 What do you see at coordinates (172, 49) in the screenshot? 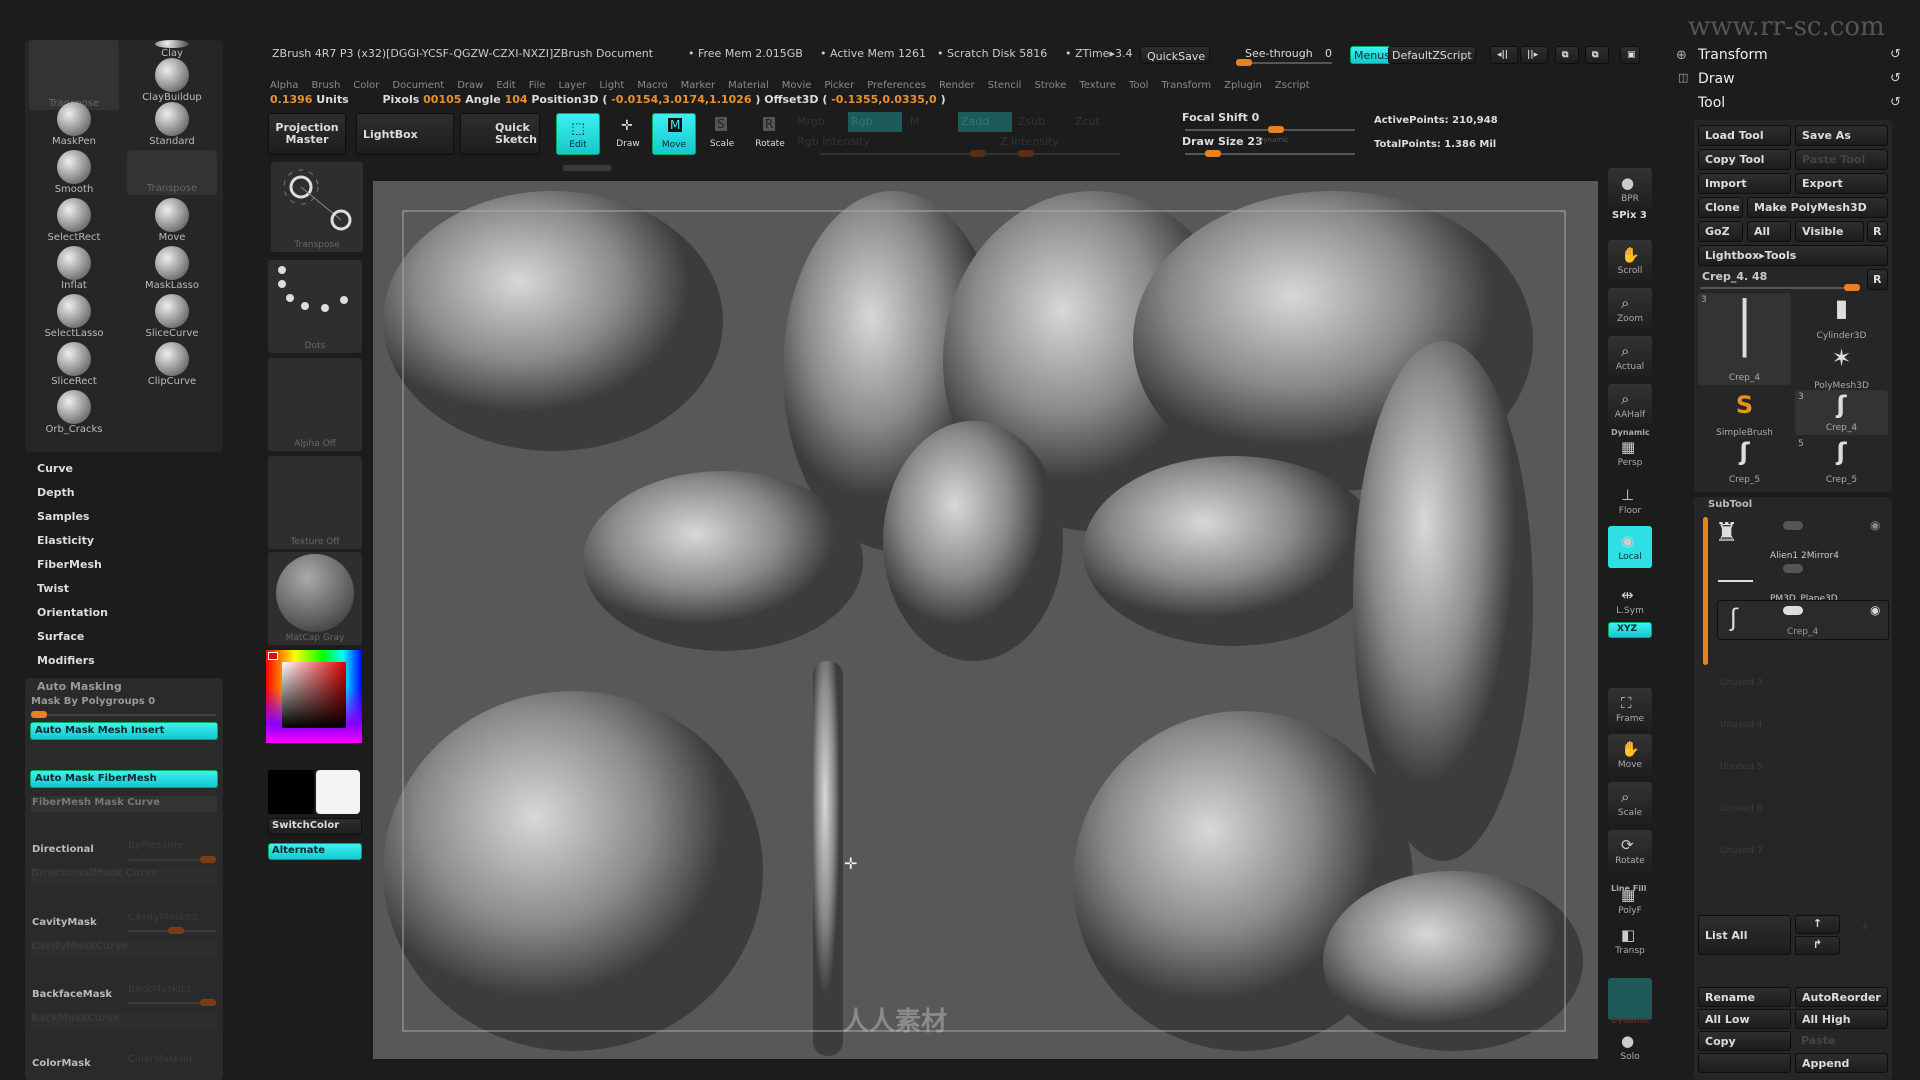
I see `brush-clay: Clay` at bounding box center [172, 49].